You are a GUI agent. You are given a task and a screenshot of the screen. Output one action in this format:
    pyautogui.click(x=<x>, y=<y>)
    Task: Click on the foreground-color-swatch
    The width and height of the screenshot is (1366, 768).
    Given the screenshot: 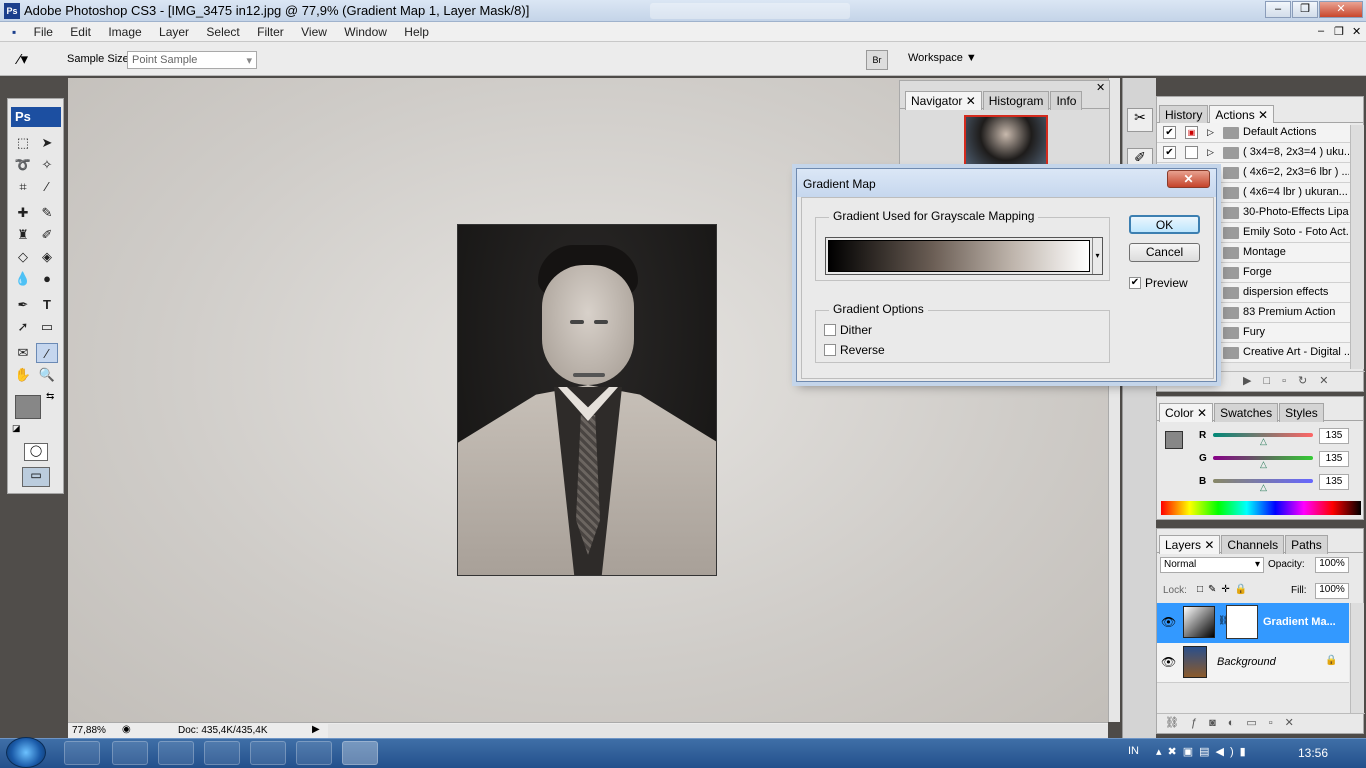 What is the action you would take?
    pyautogui.click(x=28, y=407)
    